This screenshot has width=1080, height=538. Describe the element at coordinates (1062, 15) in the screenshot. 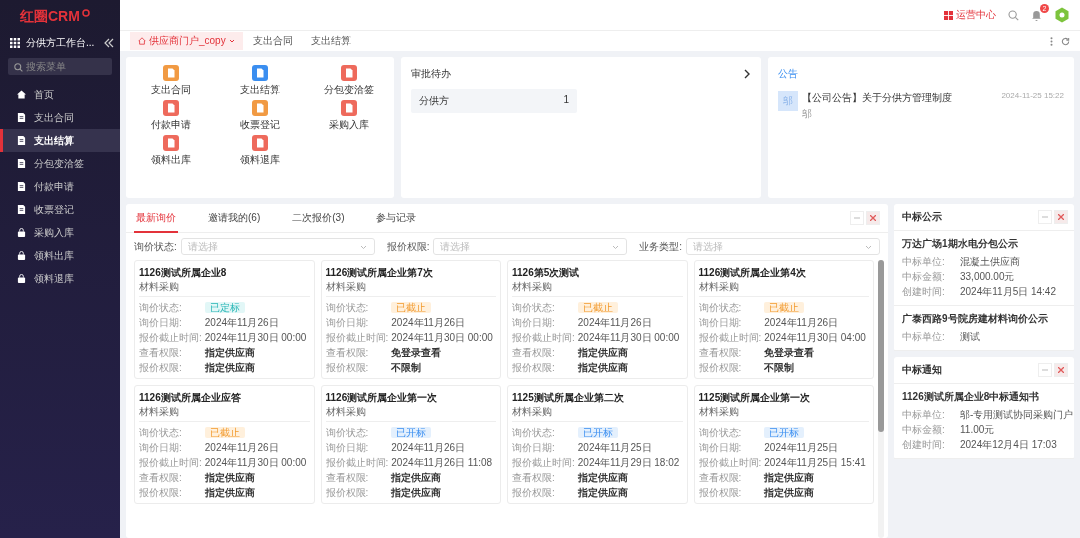

I see `avatar` at that location.